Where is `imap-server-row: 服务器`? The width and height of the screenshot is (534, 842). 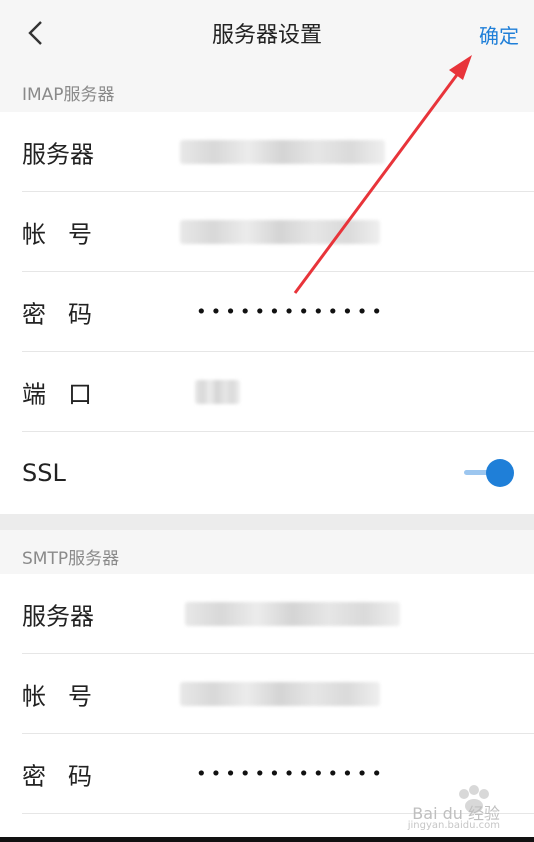
imap-server-row: 服务器 is located at coordinates (267, 152).